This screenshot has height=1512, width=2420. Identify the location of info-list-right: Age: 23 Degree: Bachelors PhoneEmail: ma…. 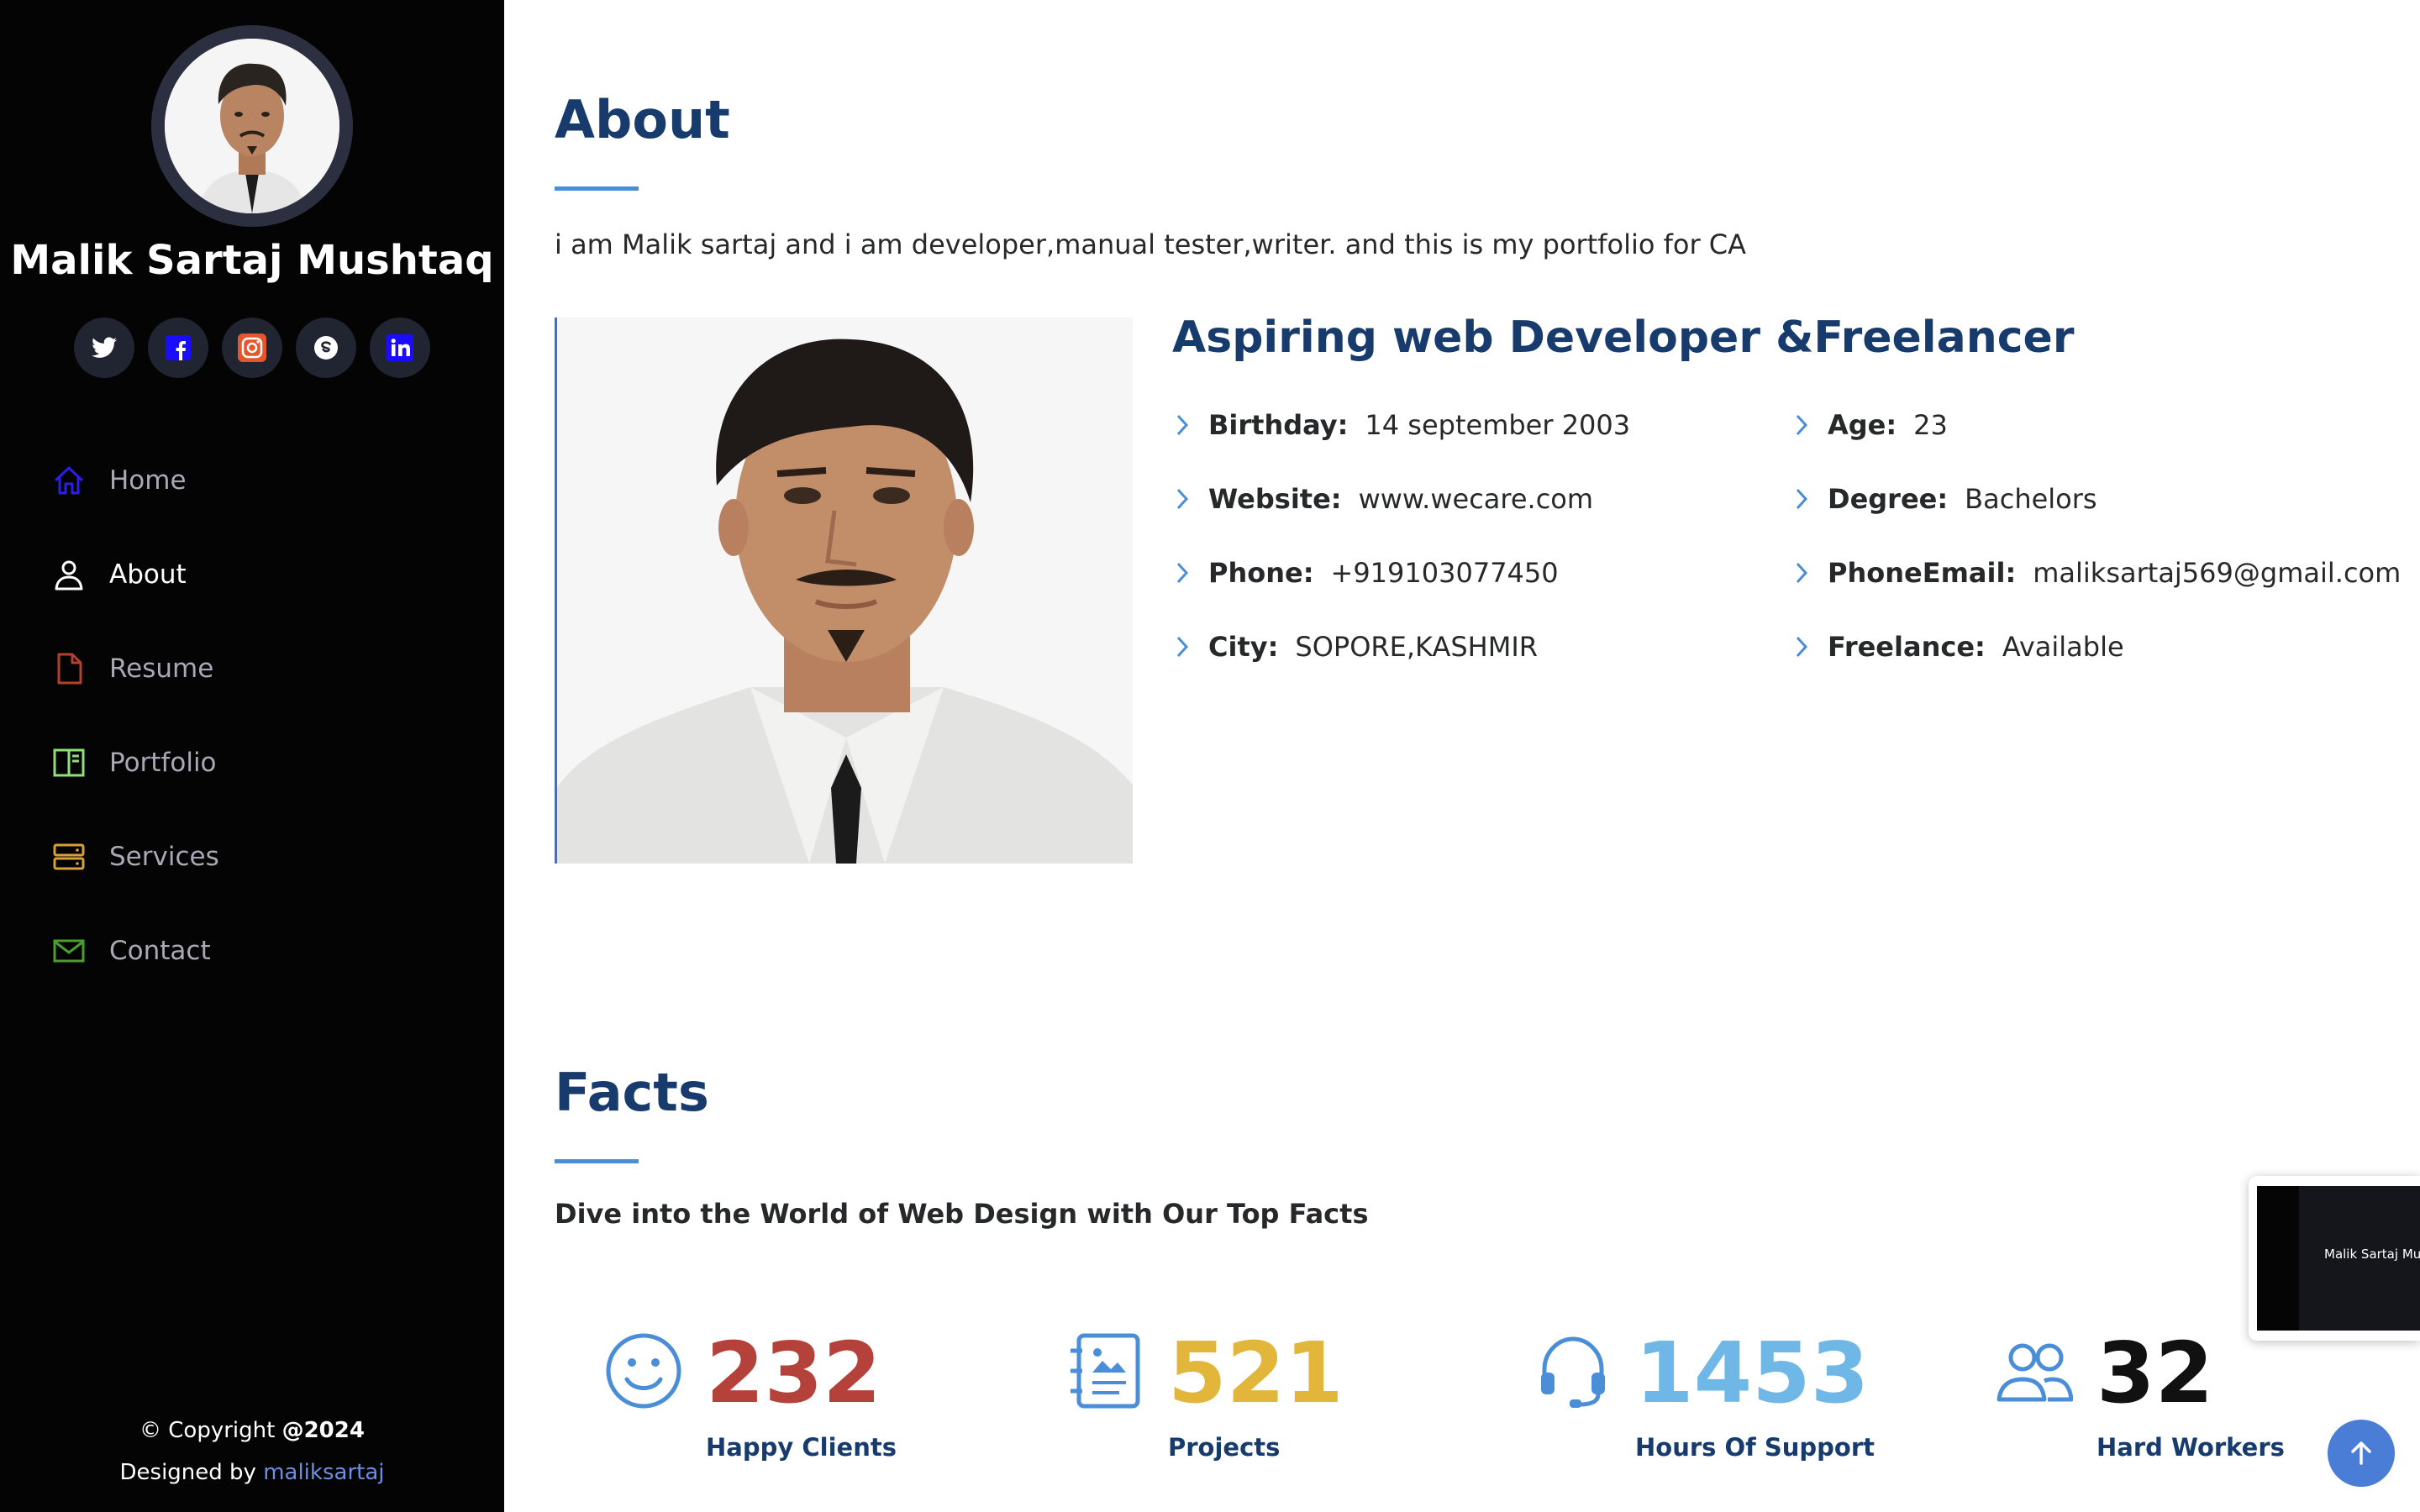
(2097, 536).